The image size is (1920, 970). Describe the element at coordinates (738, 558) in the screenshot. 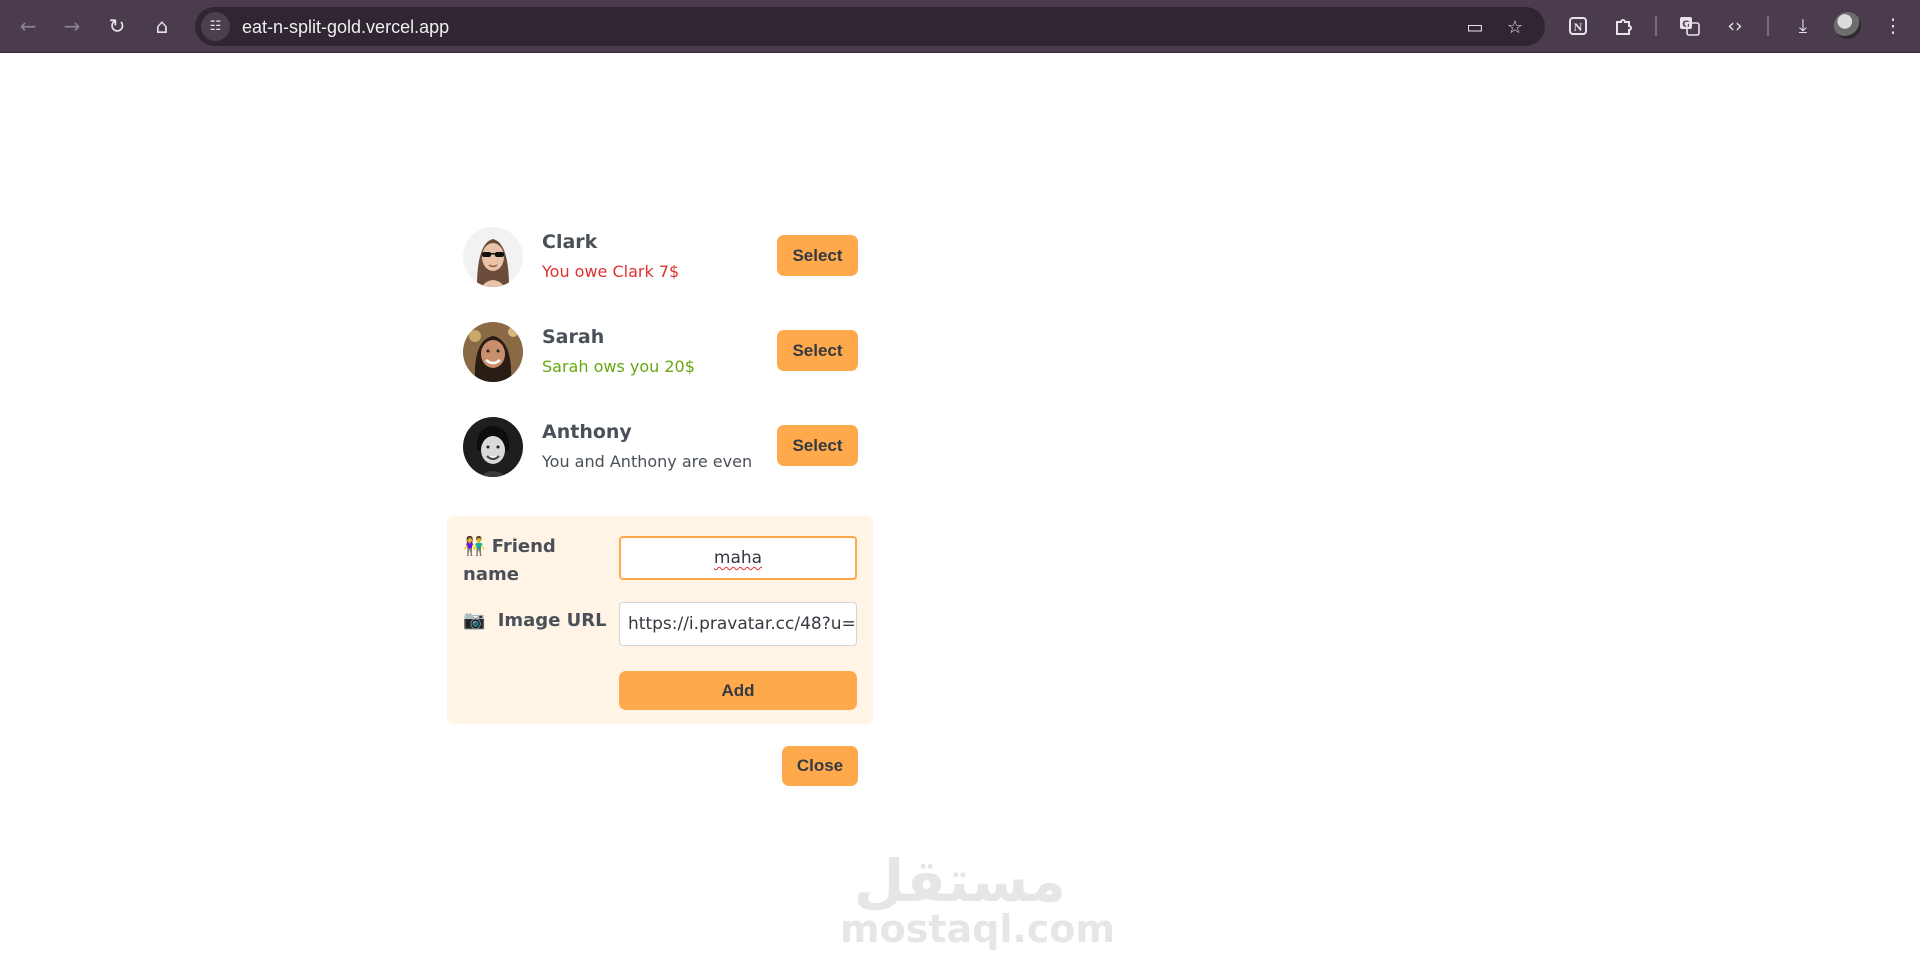

I see `friend-name-input: maha` at that location.